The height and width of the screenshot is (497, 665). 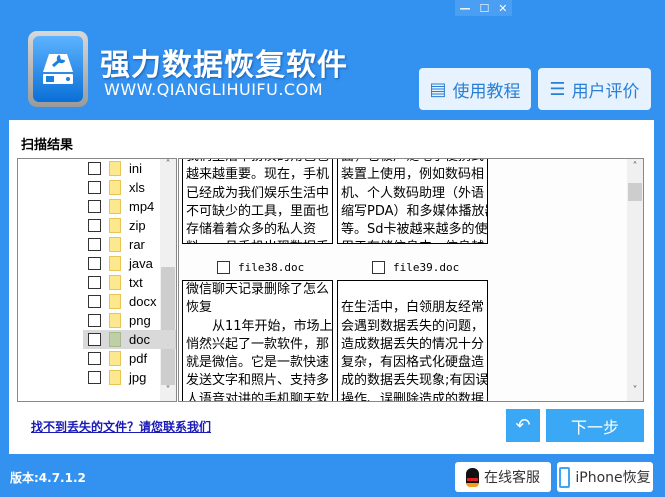 I want to click on tree-item-docx: docx, so click(x=129, y=301).